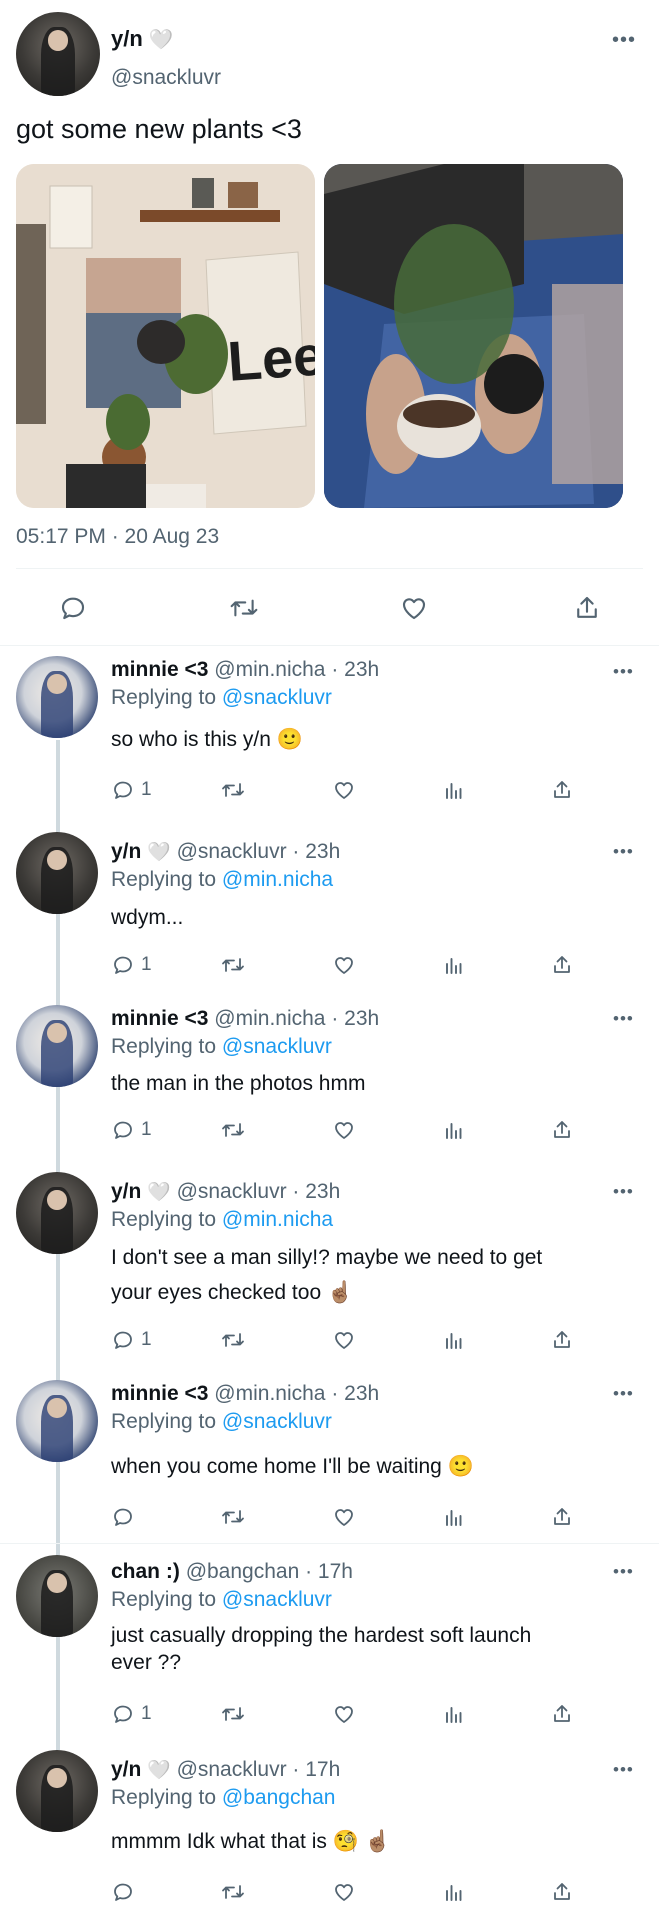 This screenshot has height=1920, width=659. I want to click on author-handle: @snackluvr, so click(166, 78).